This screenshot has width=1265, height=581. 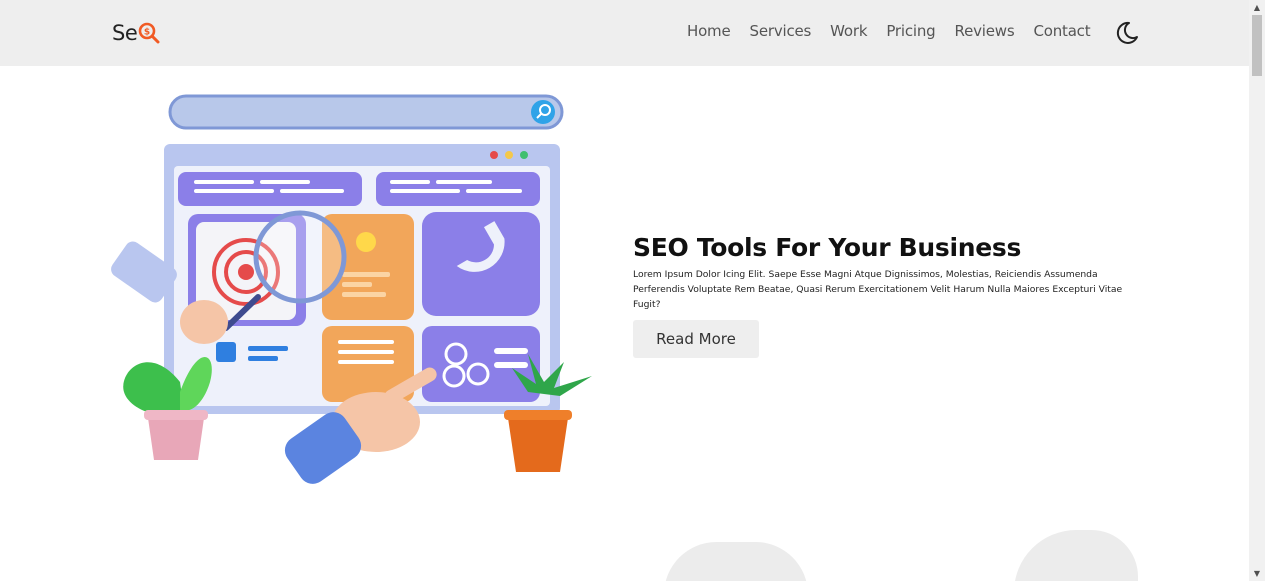 What do you see at coordinates (709, 31) in the screenshot?
I see `nav-home: Home` at bounding box center [709, 31].